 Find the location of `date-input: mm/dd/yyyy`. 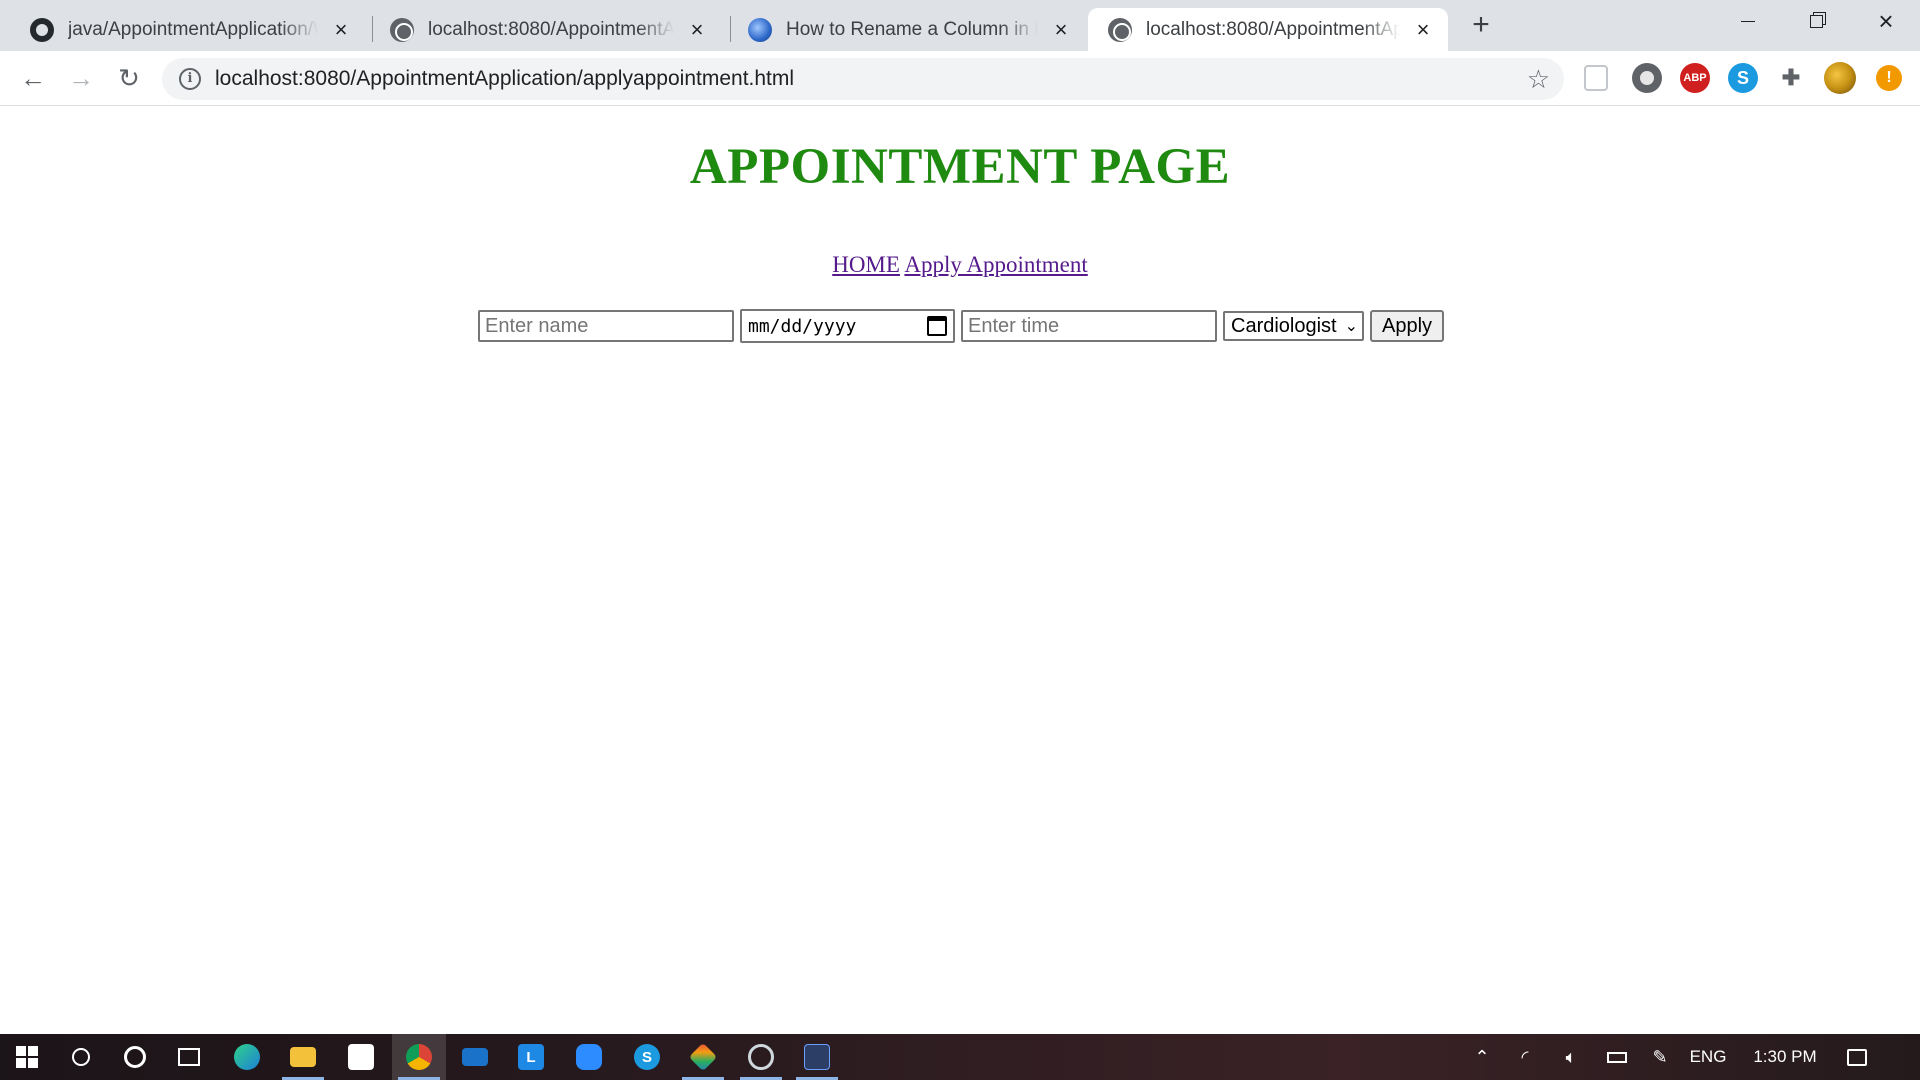

date-input: mm/dd/yyyy is located at coordinates (847, 326).